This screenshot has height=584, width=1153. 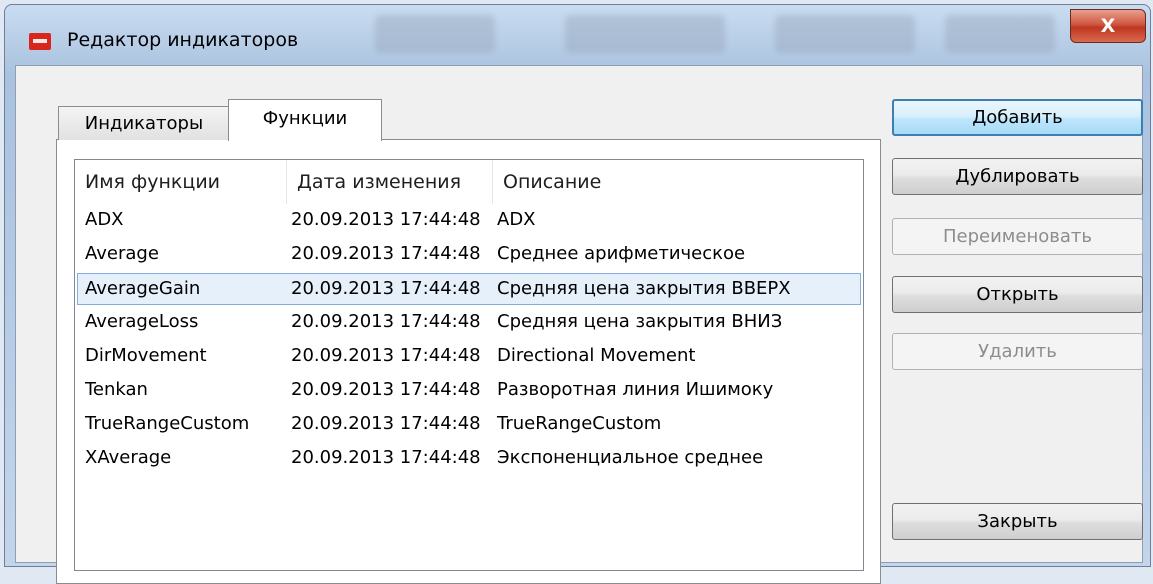 What do you see at coordinates (122, 253) in the screenshot?
I see `cell-name: Average` at bounding box center [122, 253].